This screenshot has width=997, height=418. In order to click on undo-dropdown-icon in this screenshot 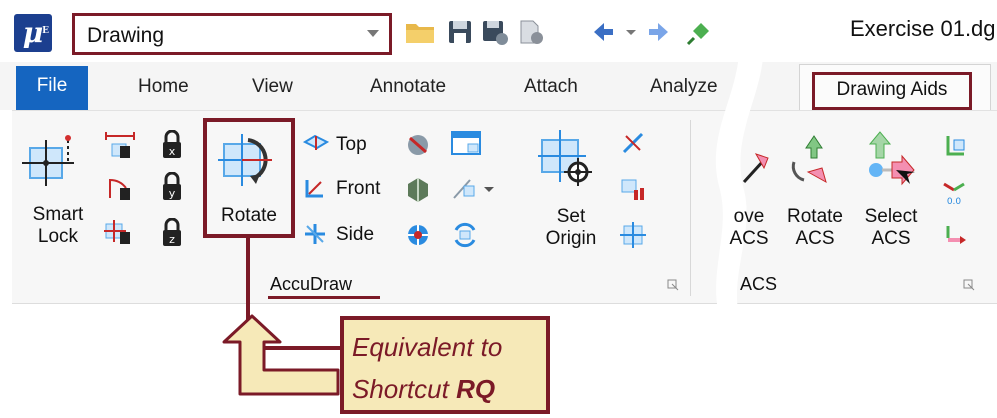, I will do `click(631, 32)`.